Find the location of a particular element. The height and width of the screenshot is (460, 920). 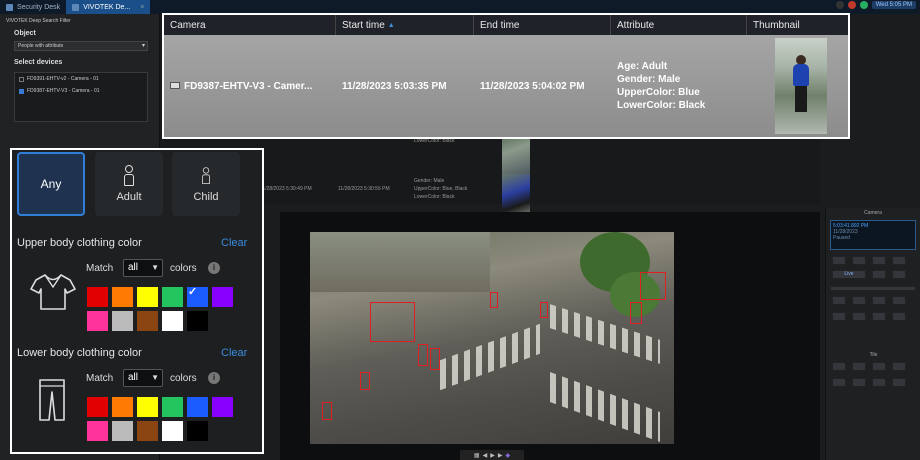

tile-close-button is located at coordinates (859, 382).